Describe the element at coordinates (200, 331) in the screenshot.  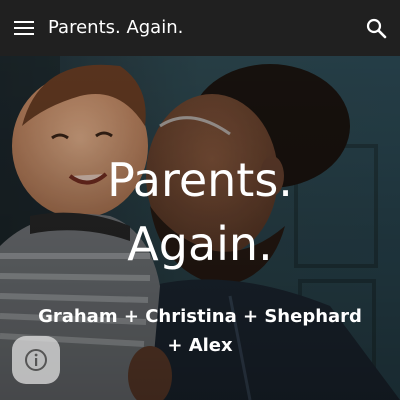
I see `hero-subtitle: Graham + Christina + Shephard + Alex` at that location.